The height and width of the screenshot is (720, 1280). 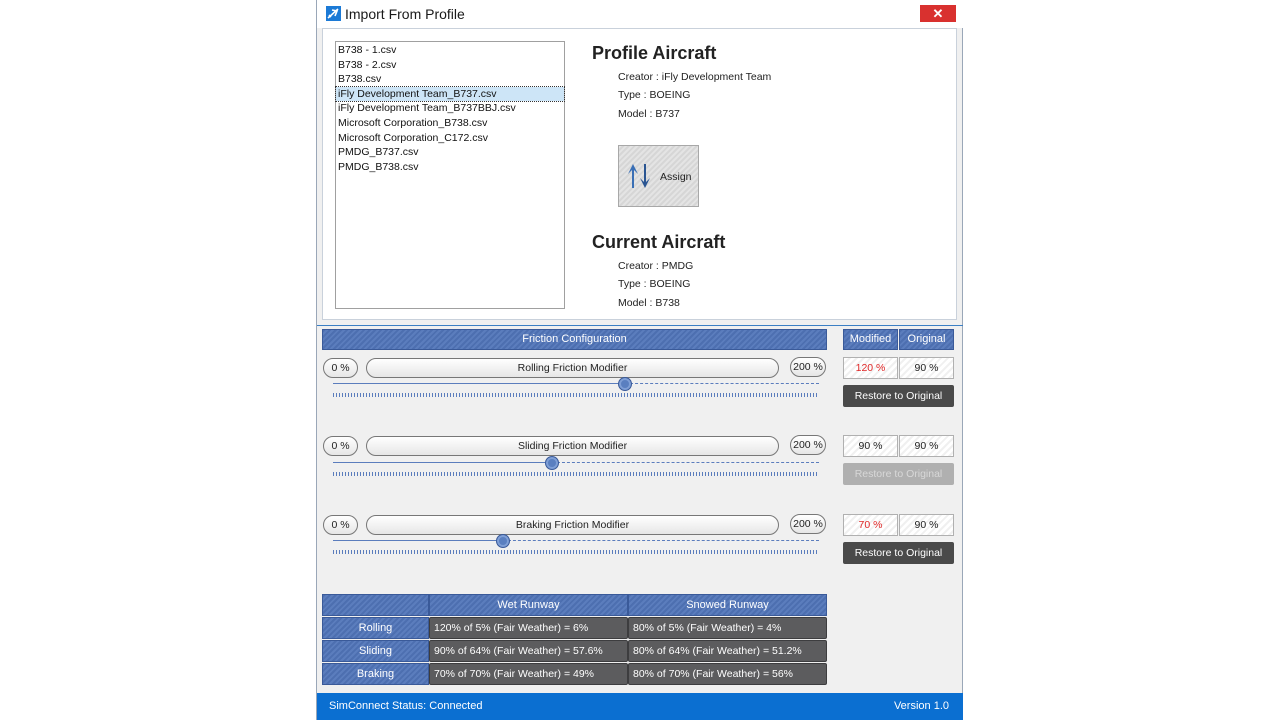 I want to click on assign-button: Assign, so click(x=658, y=176).